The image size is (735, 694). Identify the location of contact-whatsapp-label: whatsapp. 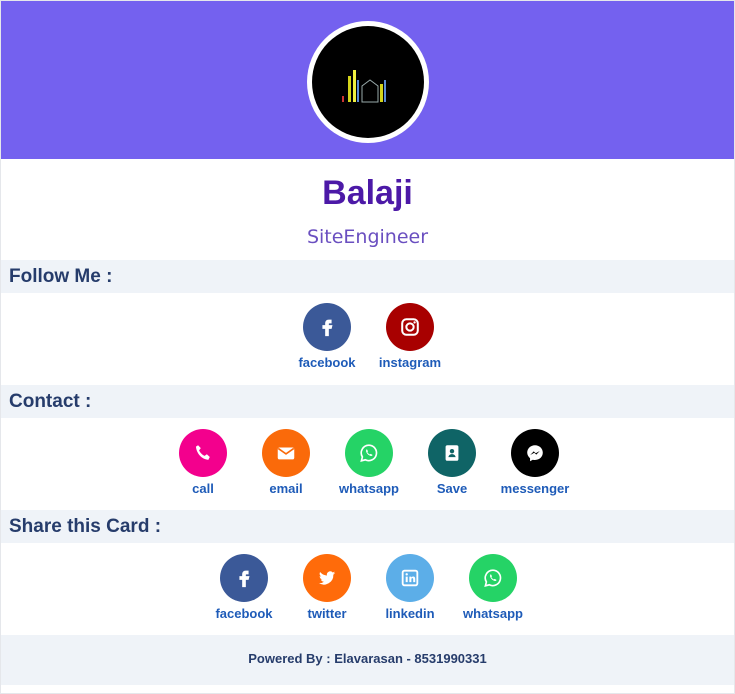
(369, 488).